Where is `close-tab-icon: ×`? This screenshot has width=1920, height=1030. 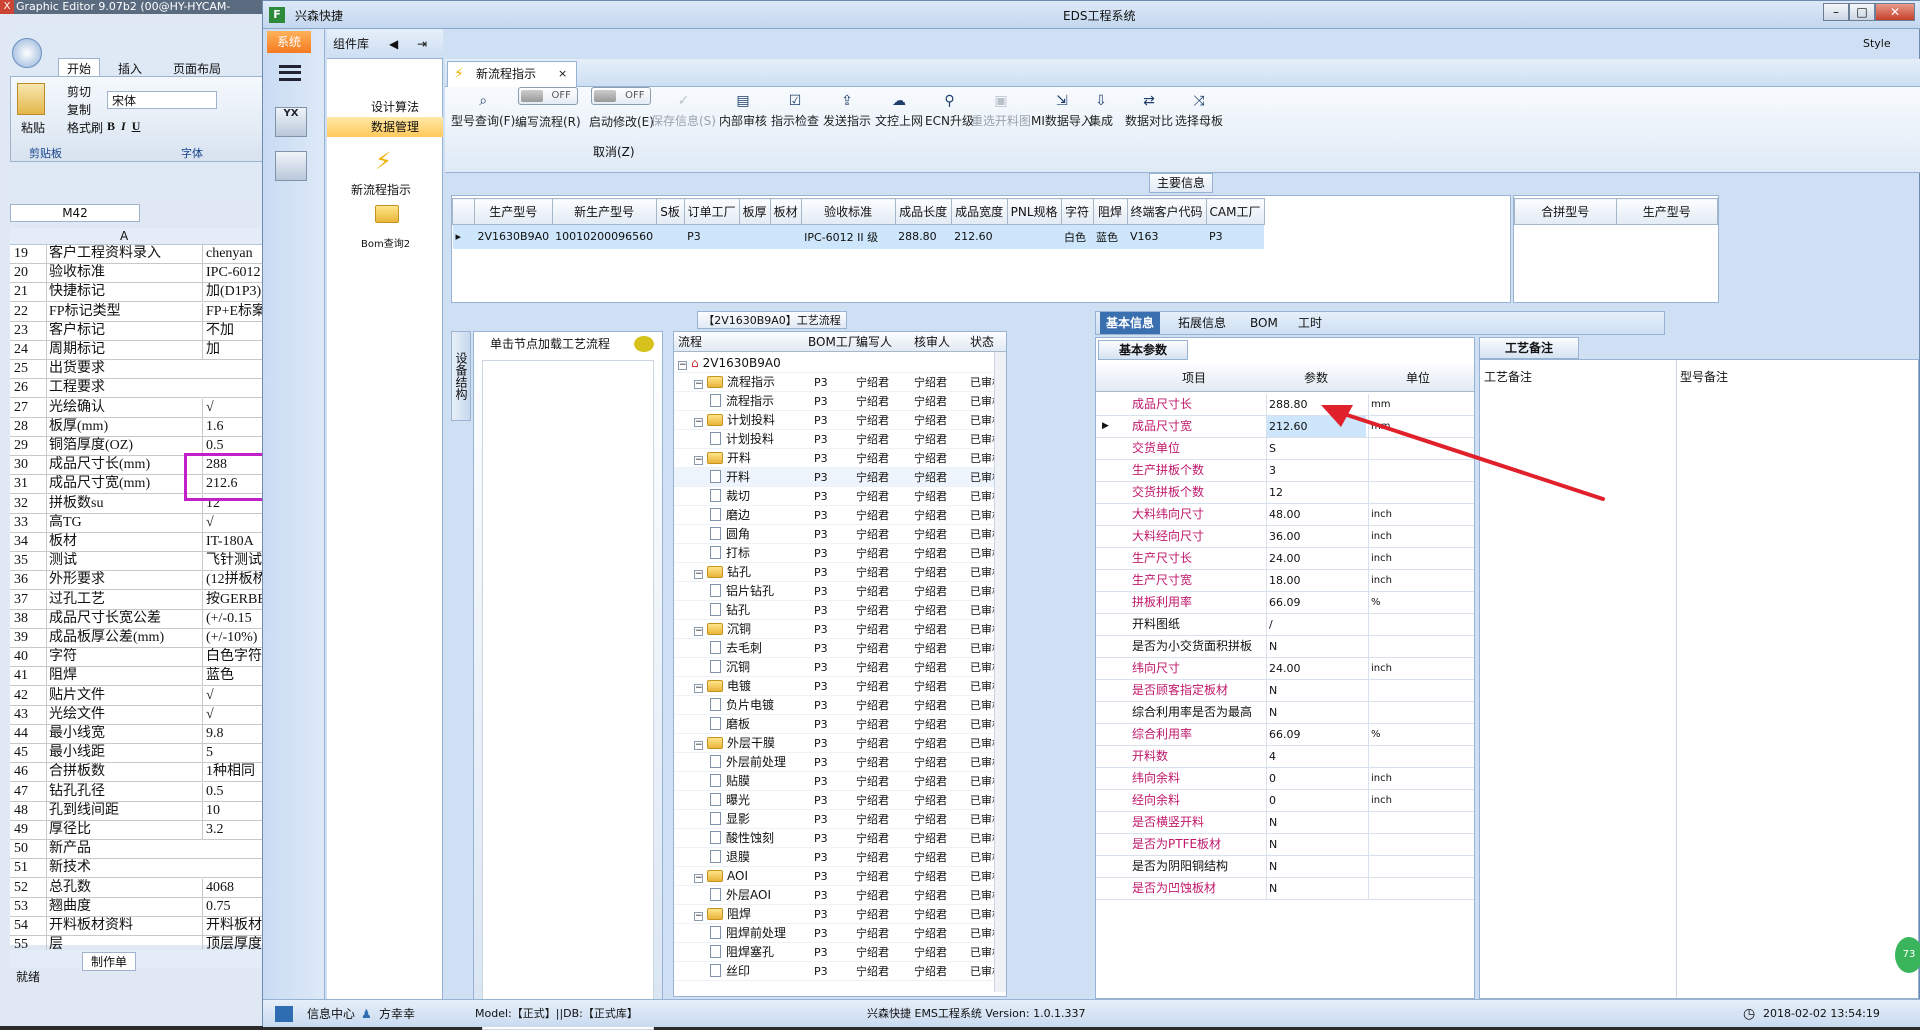 close-tab-icon: × is located at coordinates (562, 74).